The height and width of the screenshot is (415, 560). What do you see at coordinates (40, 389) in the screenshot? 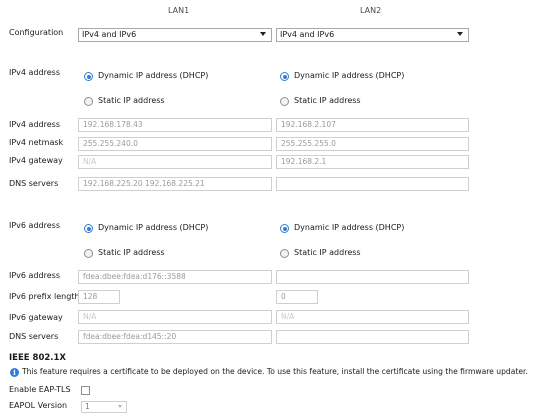
I see `eap-tls-label: Enable EAP-TLS` at bounding box center [40, 389].